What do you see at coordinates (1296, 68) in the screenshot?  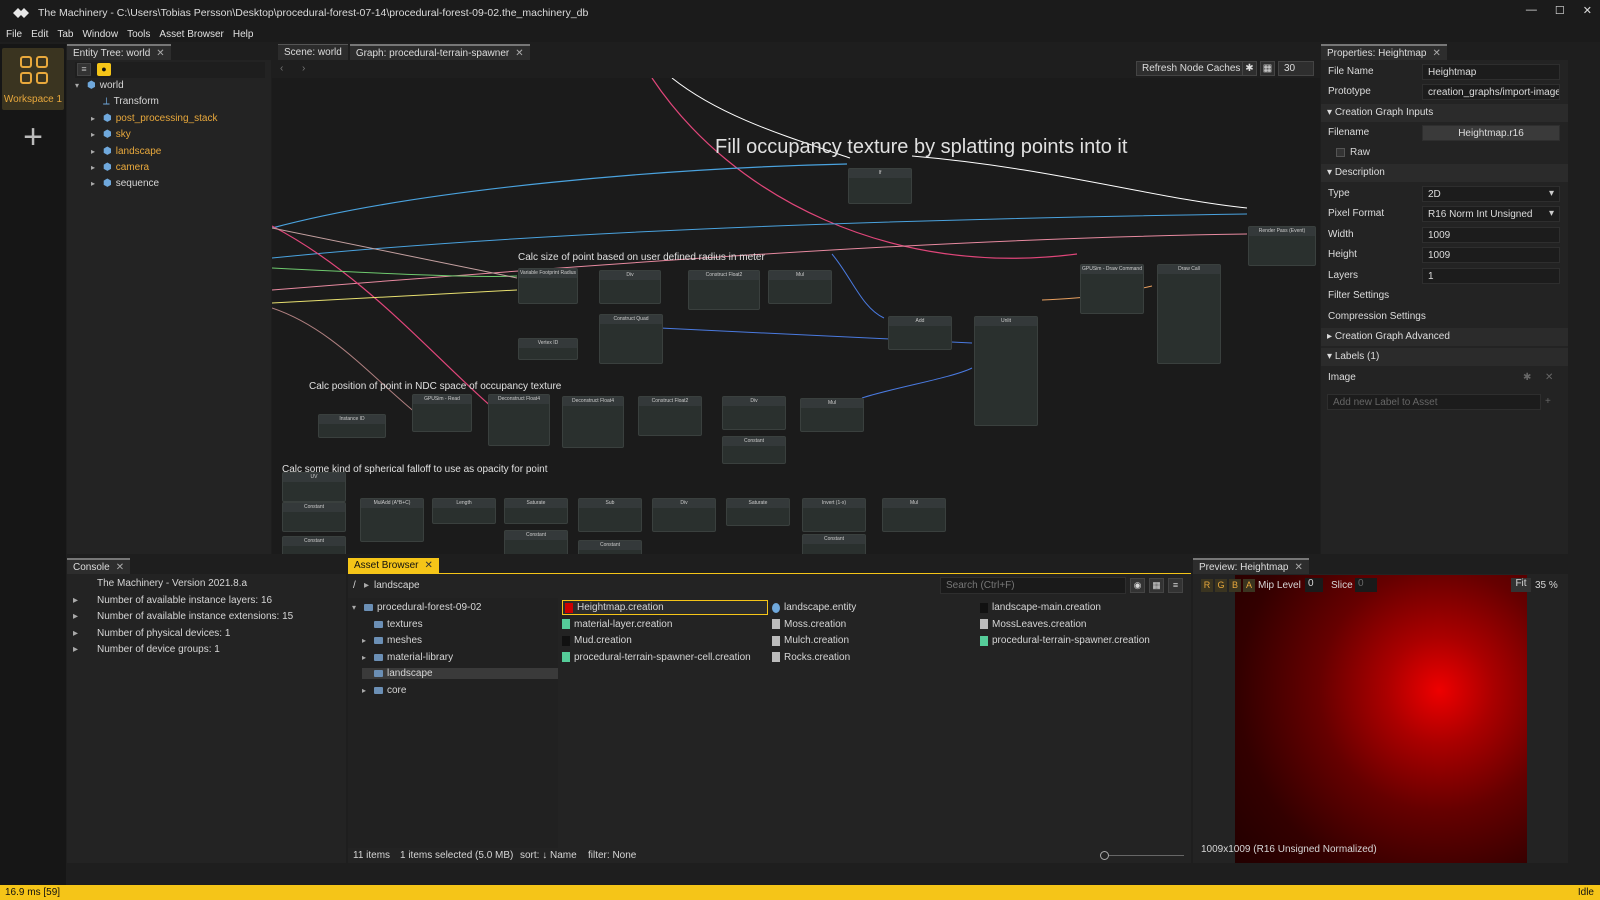 I see `zoom-field: 30` at bounding box center [1296, 68].